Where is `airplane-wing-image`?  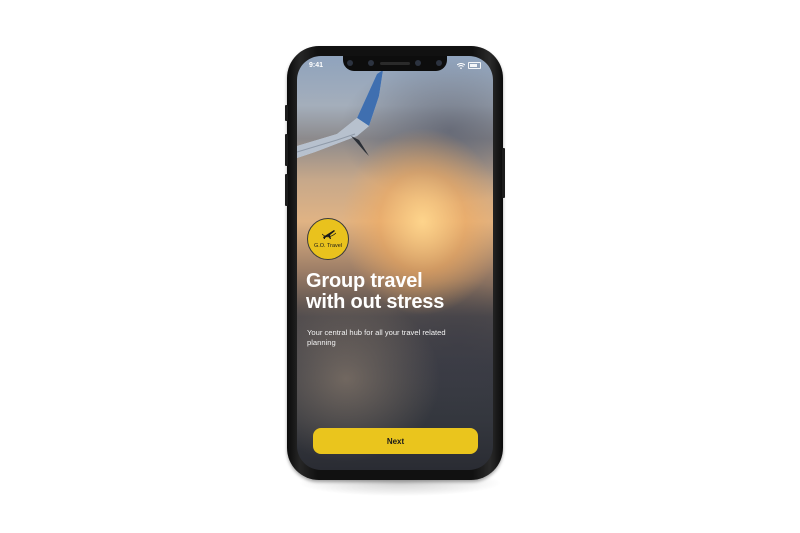 airplane-wing-image is located at coordinates (340, 114).